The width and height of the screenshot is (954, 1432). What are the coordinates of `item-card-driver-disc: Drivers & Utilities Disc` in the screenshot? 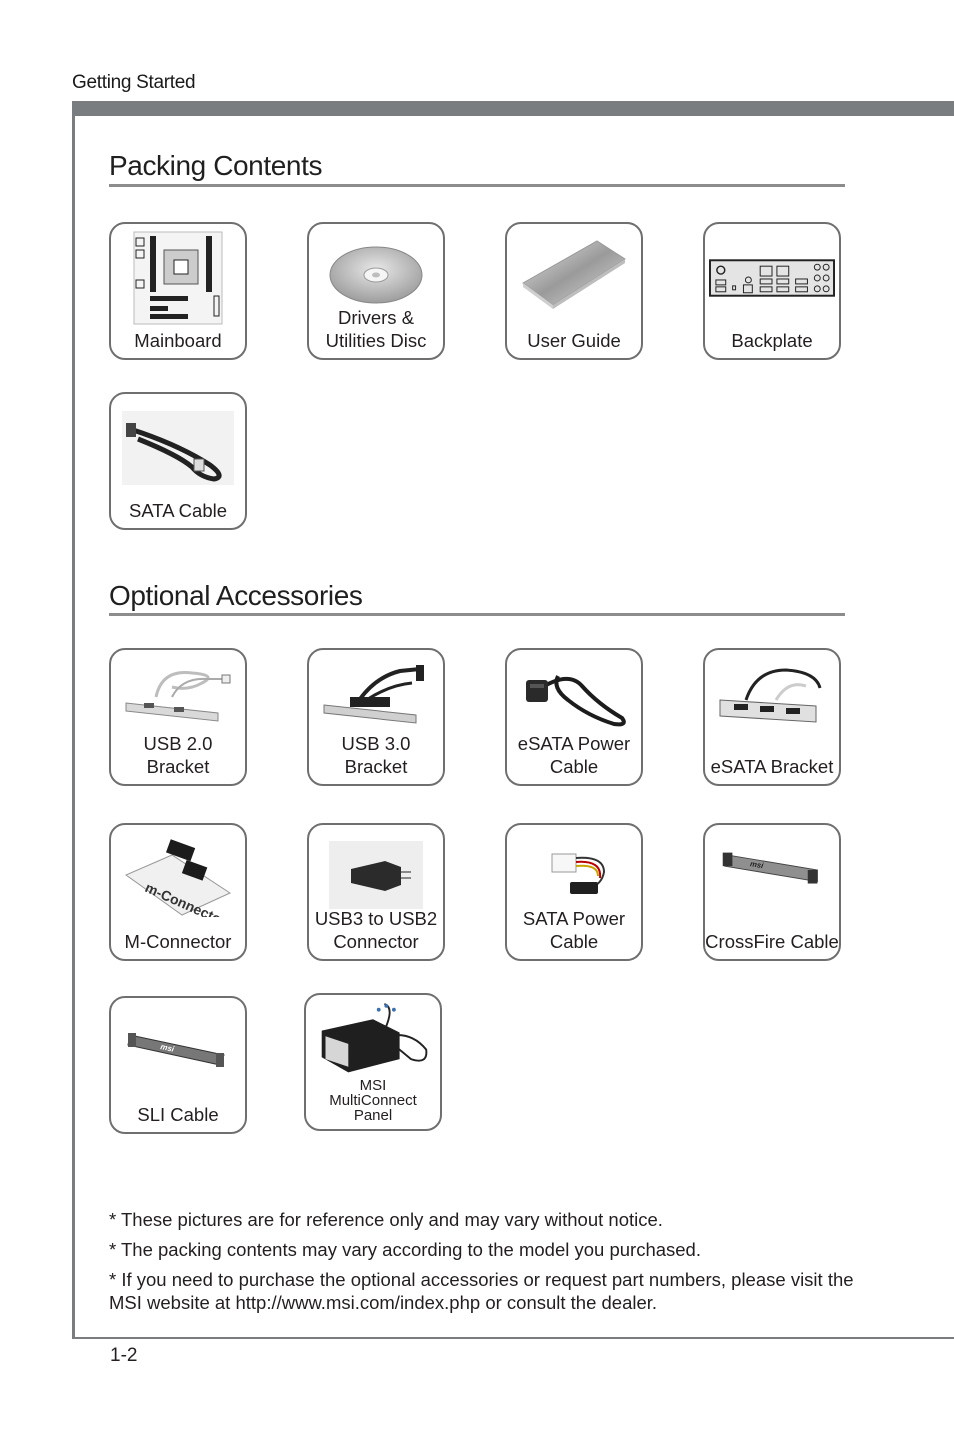 It's located at (376, 291).